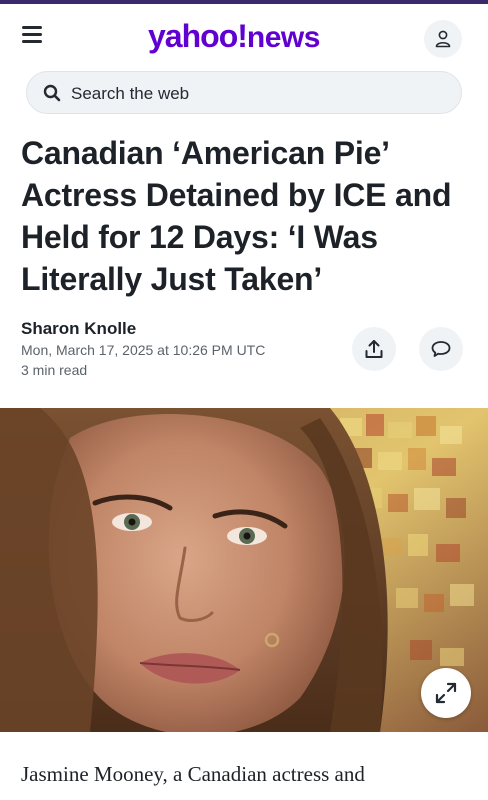  I want to click on article-body-paragraph: Jasmine Mooney, a Canadian actress and, so click(193, 774).